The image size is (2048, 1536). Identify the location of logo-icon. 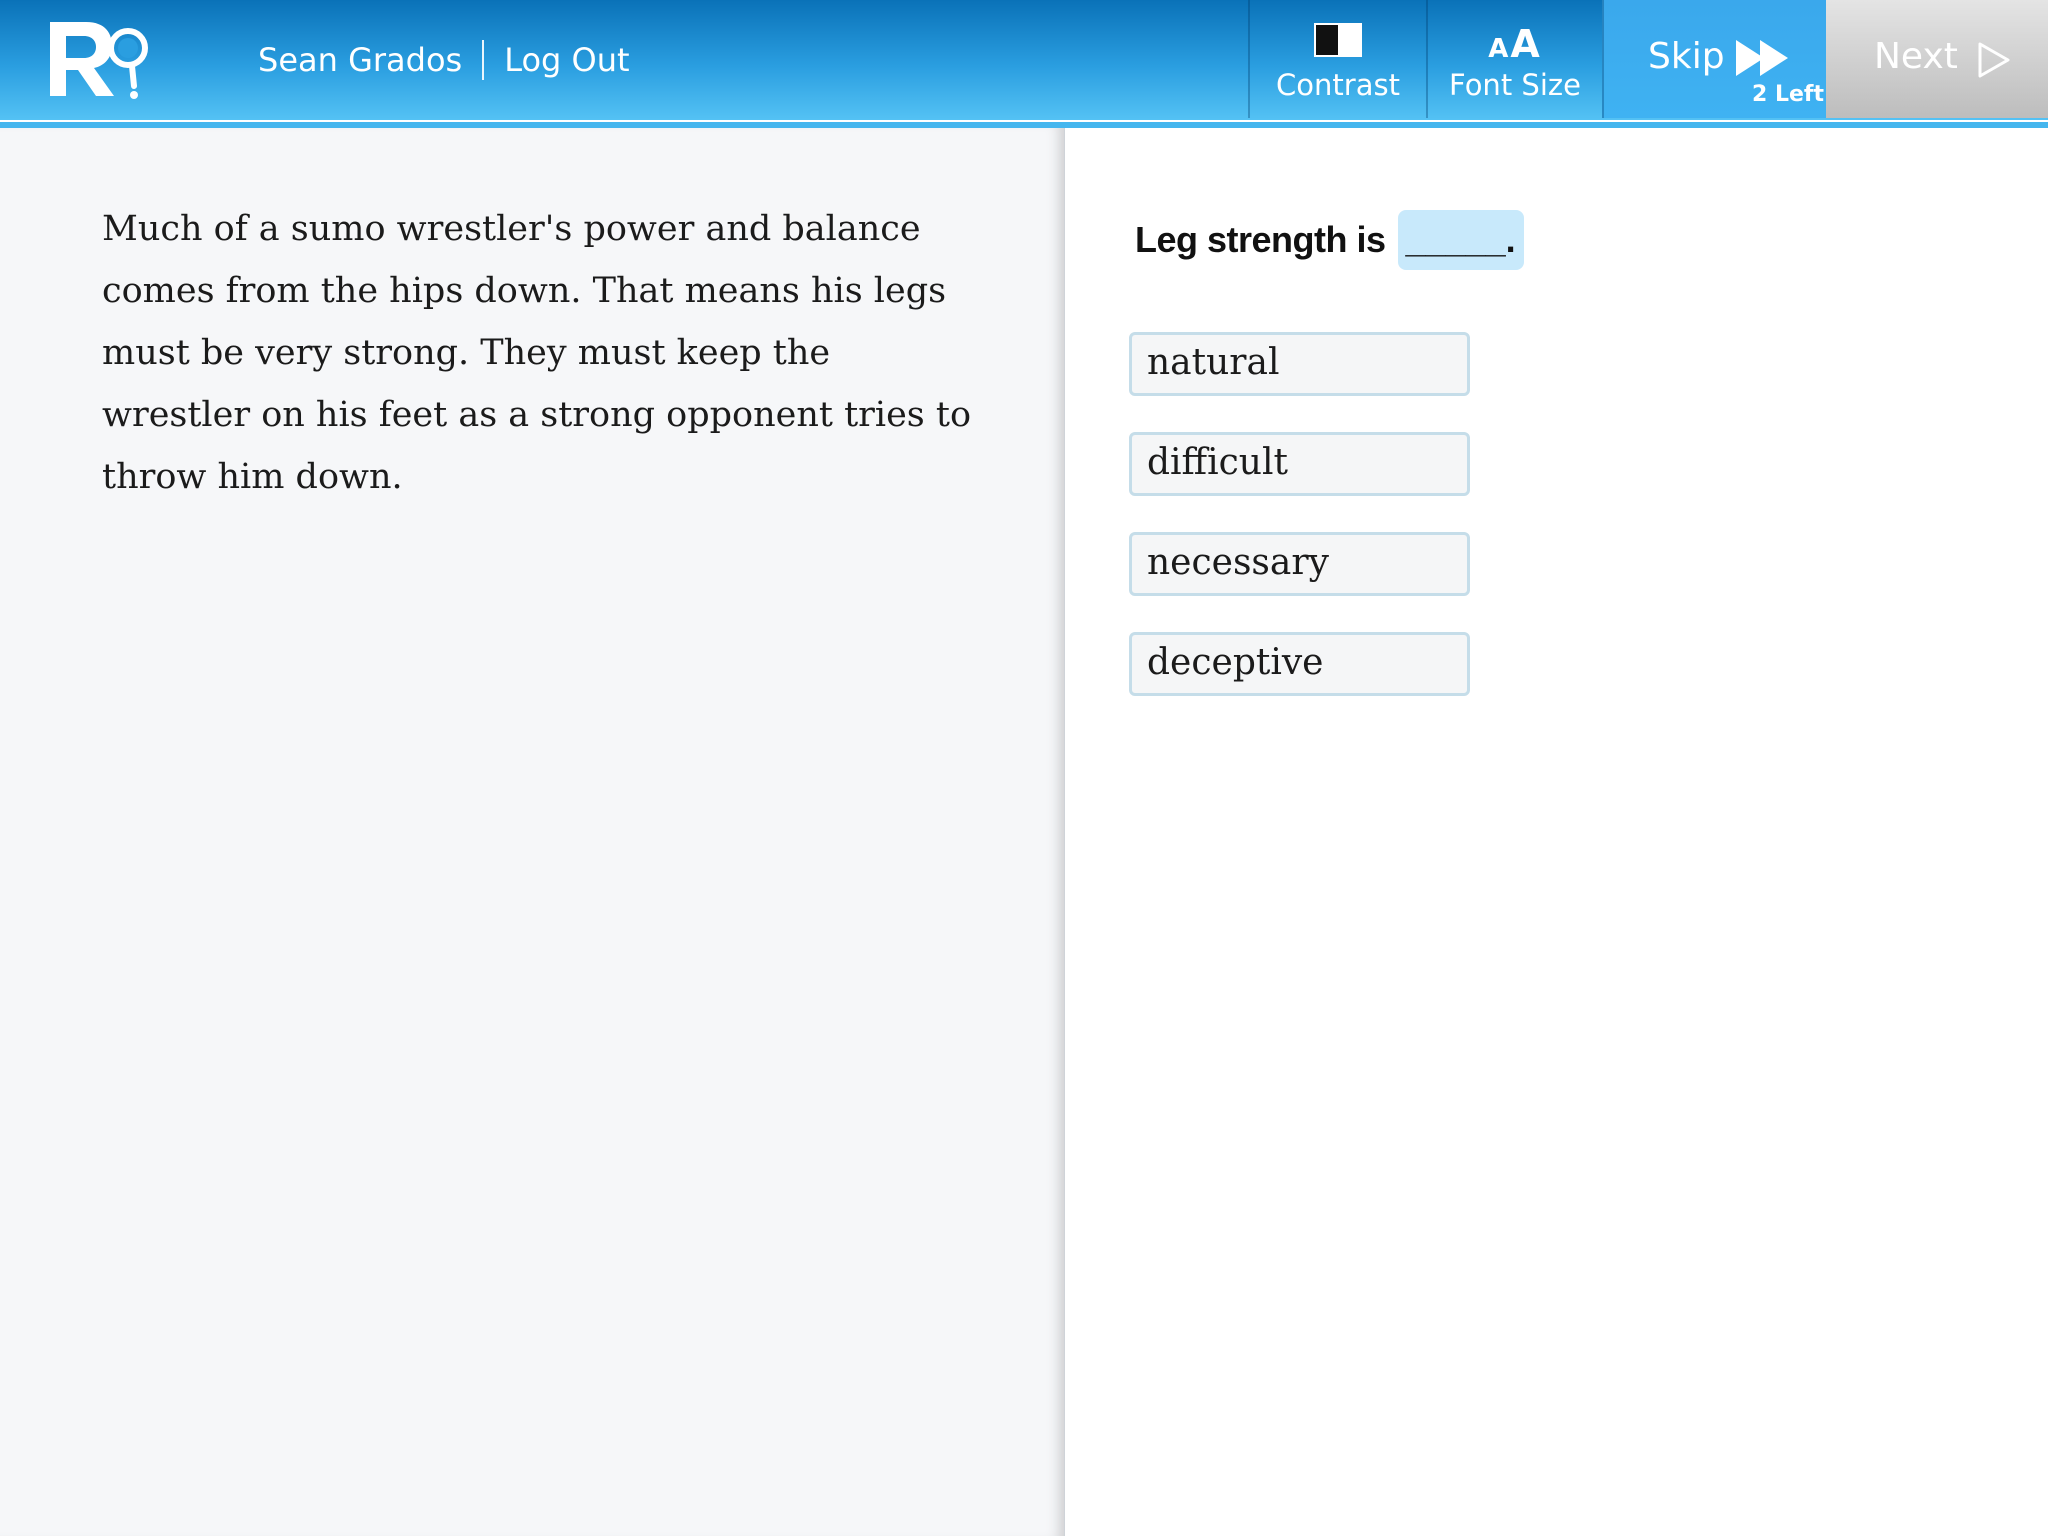
(101, 62).